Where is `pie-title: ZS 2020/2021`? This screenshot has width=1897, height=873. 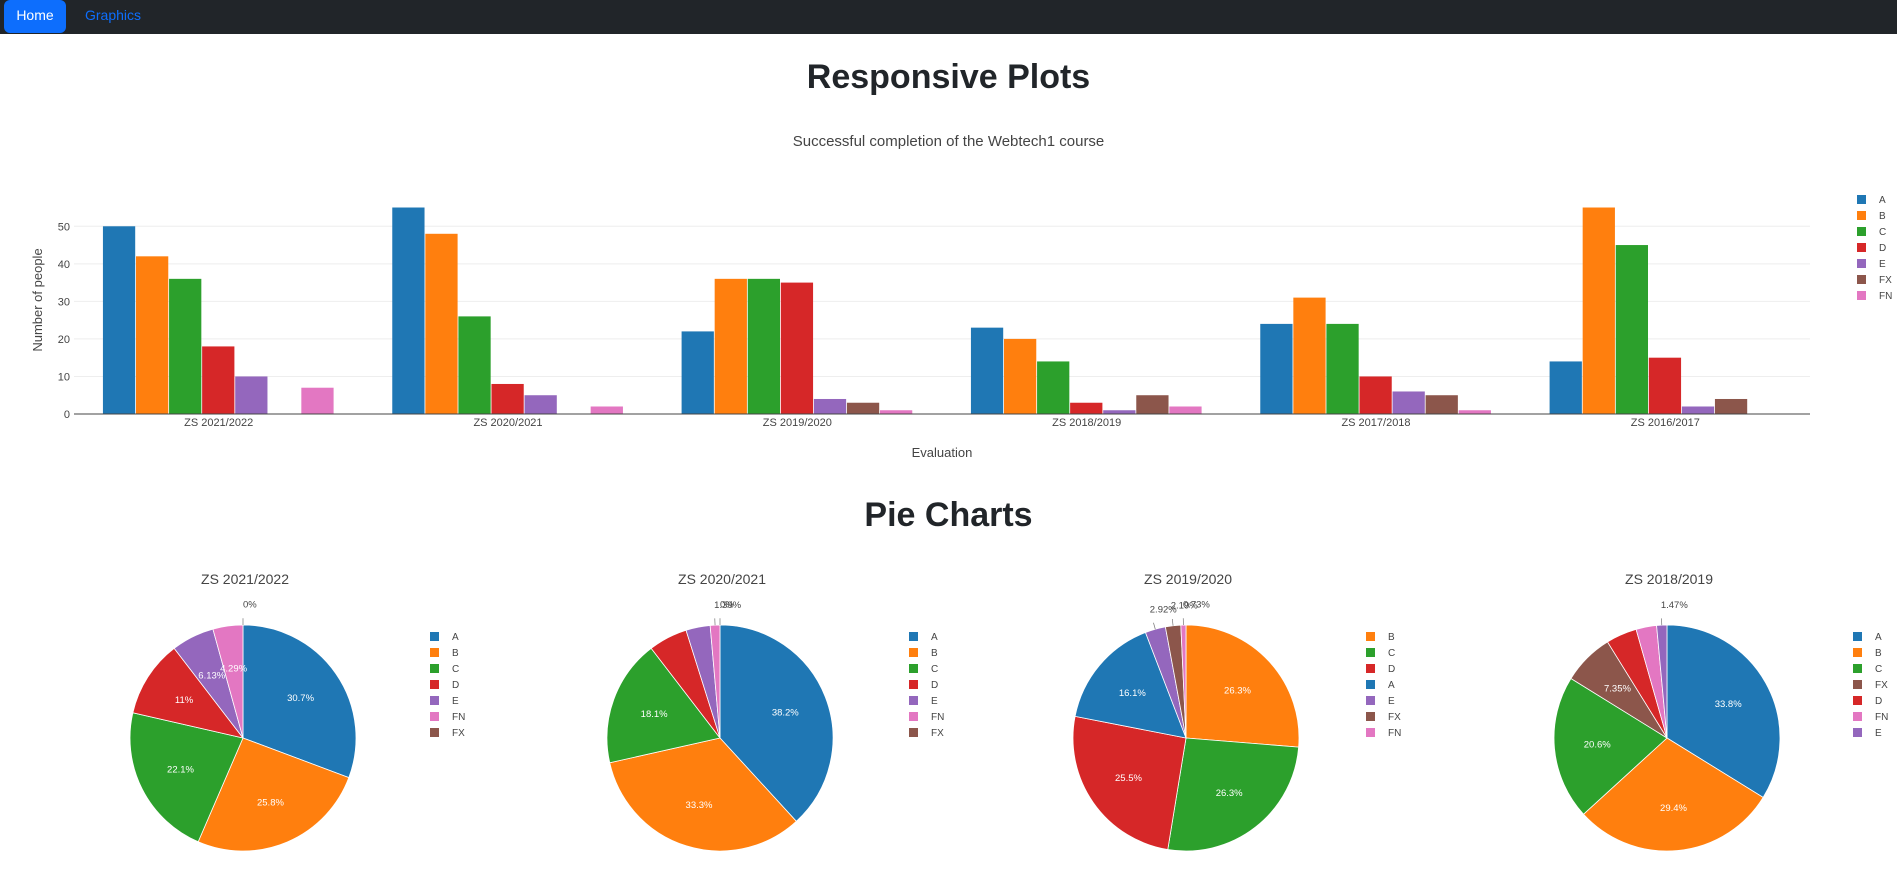 pie-title: ZS 2020/2021 is located at coordinates (722, 579).